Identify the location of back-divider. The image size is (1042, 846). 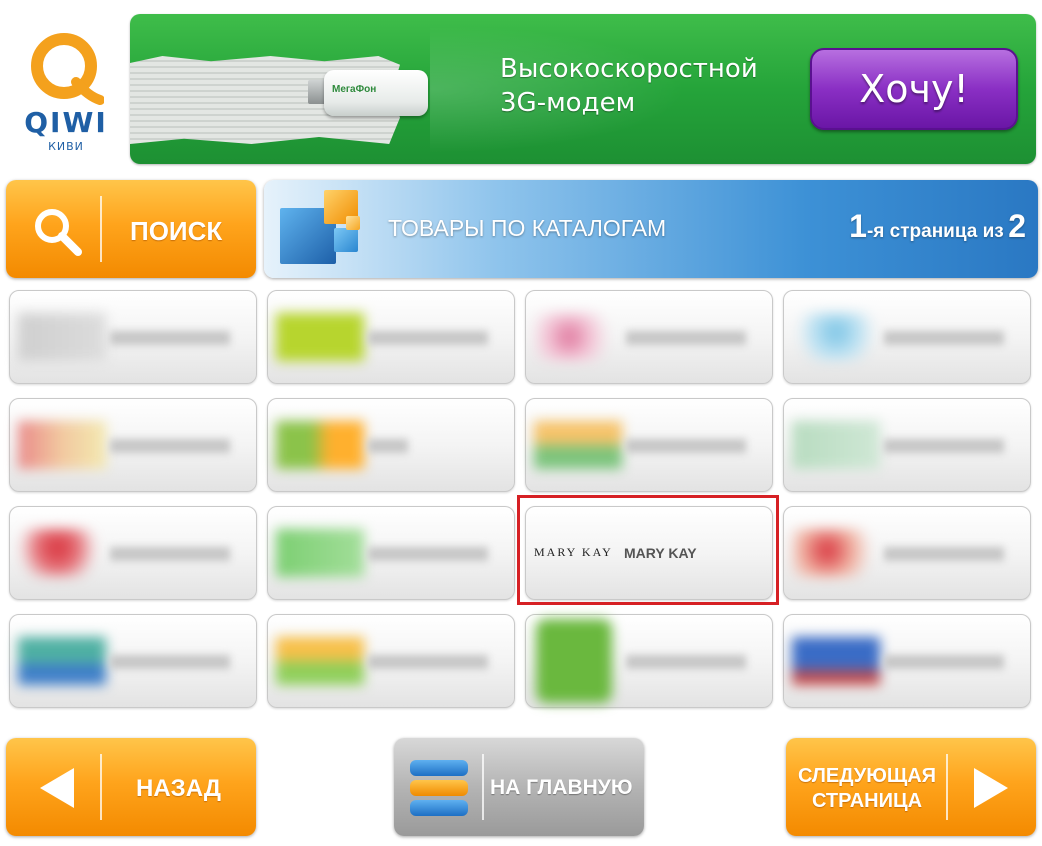
(101, 787).